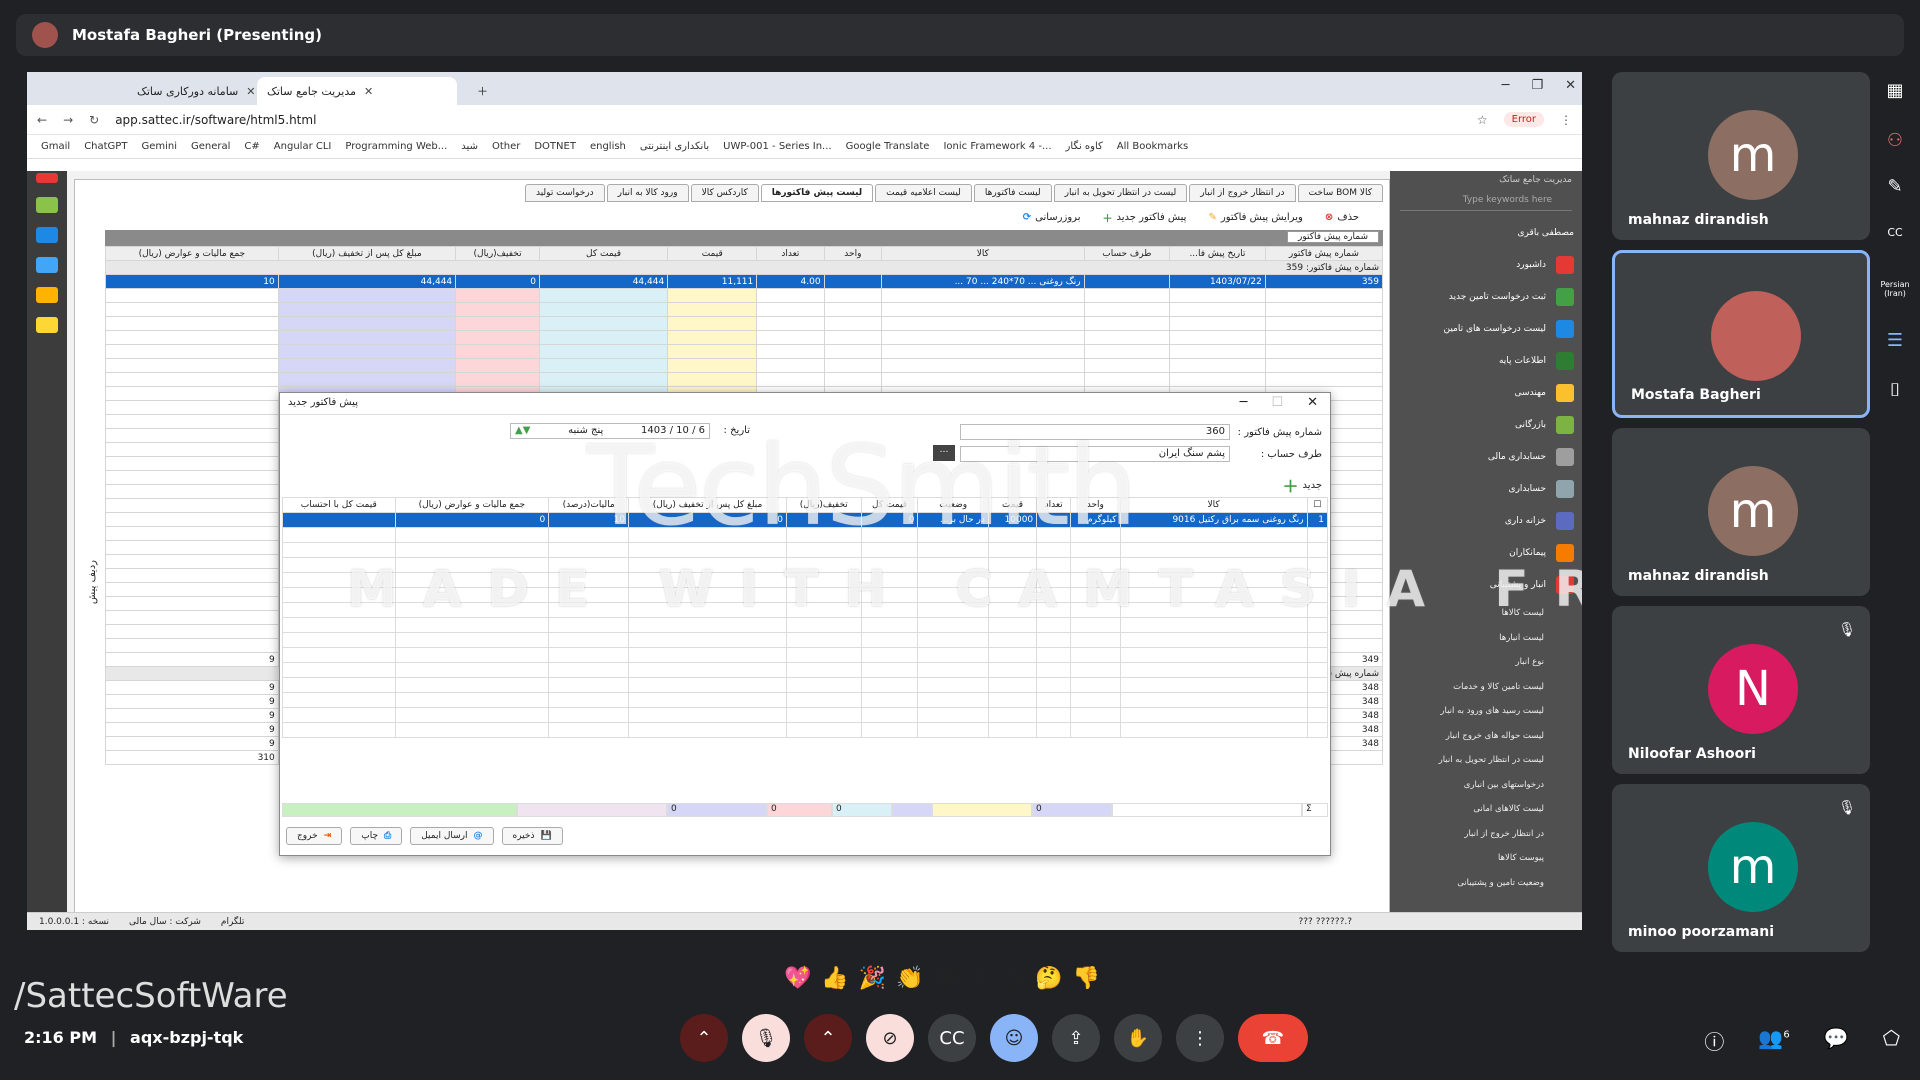 The height and width of the screenshot is (1080, 1920). I want to click on camera-snap-icon: ⌷, so click(1895, 390).